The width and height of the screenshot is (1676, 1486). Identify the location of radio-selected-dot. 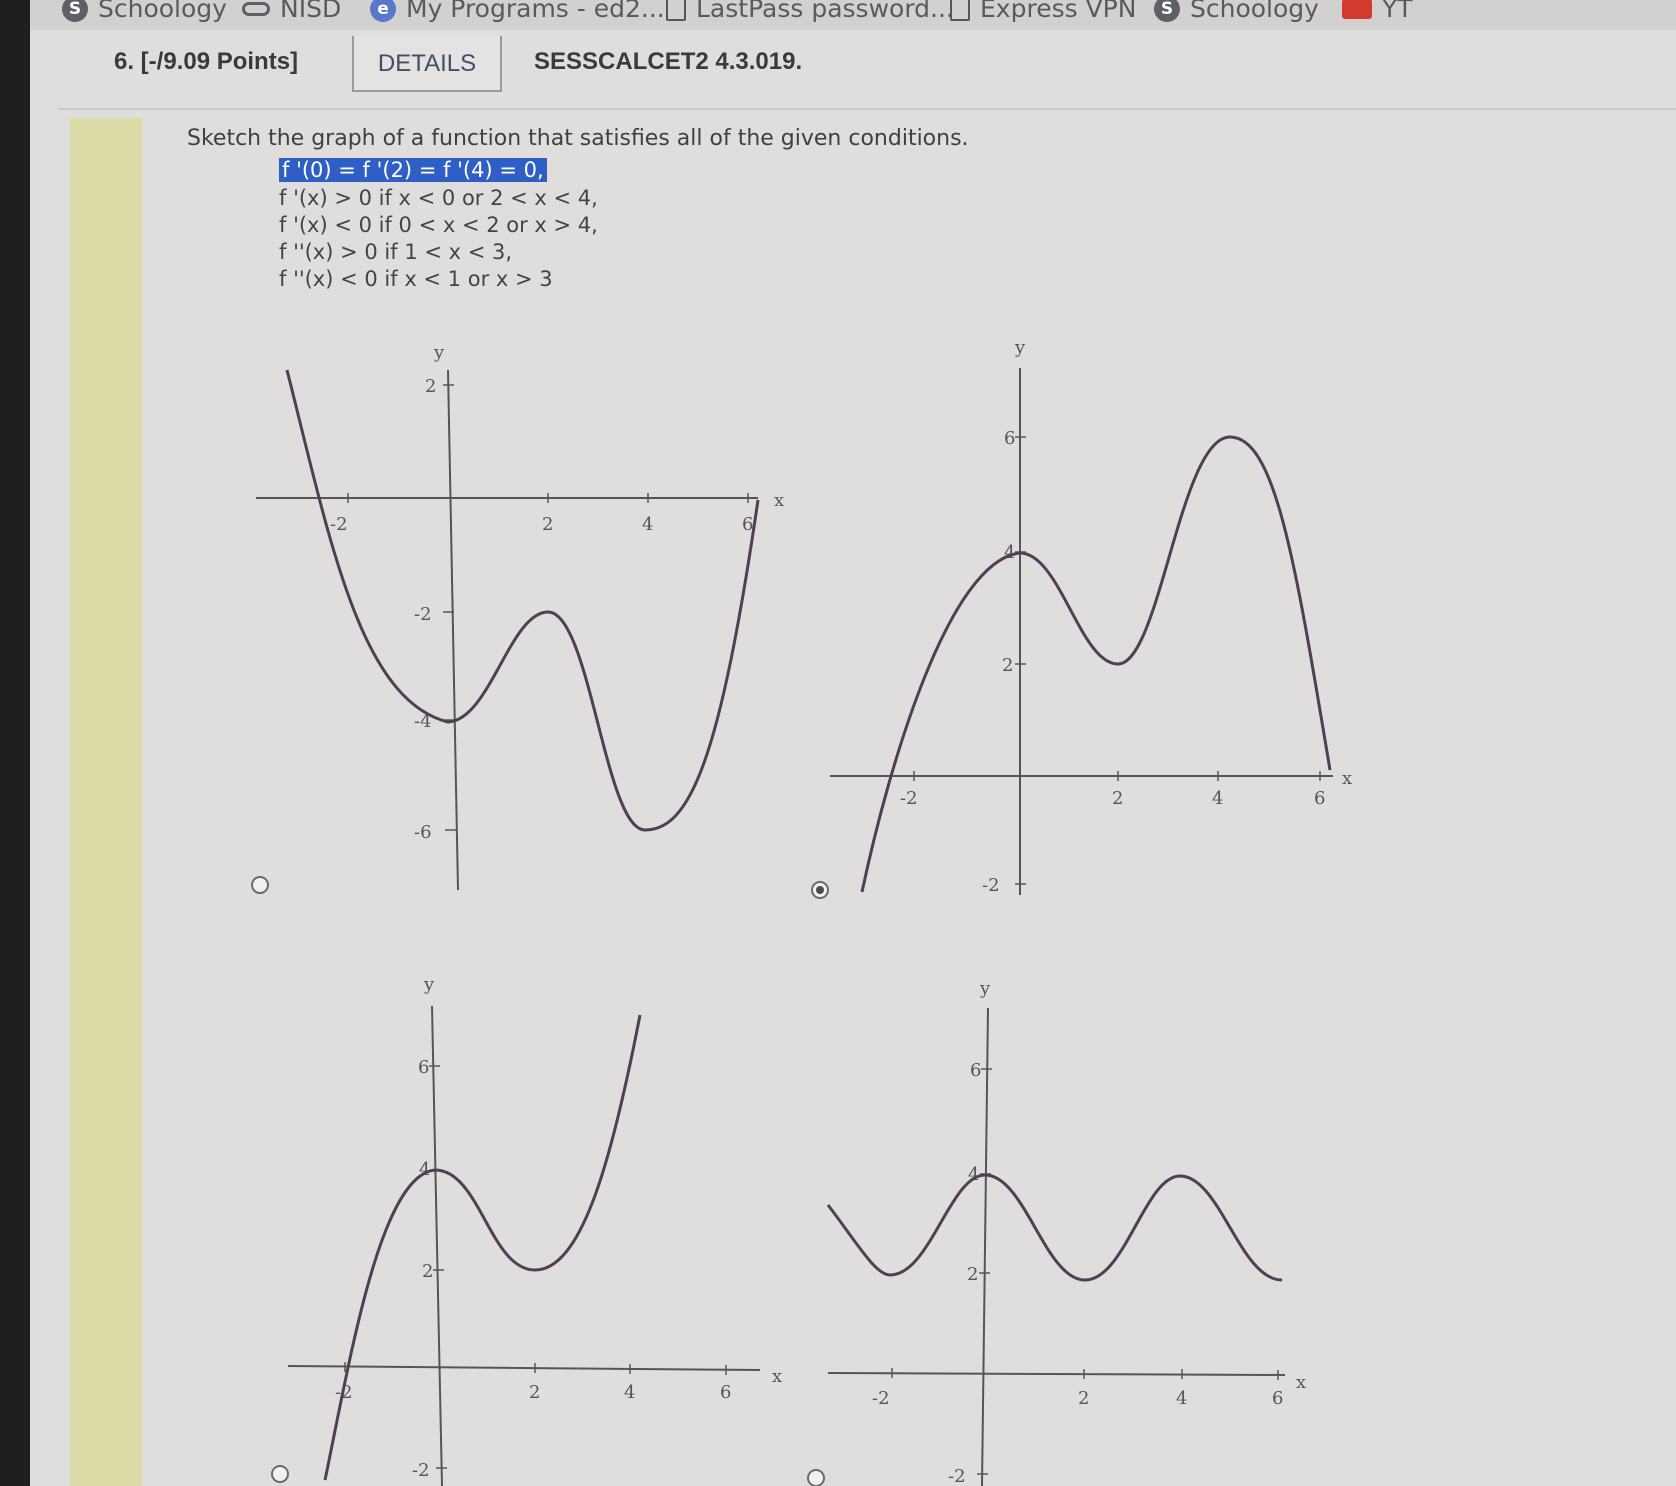
(820, 890).